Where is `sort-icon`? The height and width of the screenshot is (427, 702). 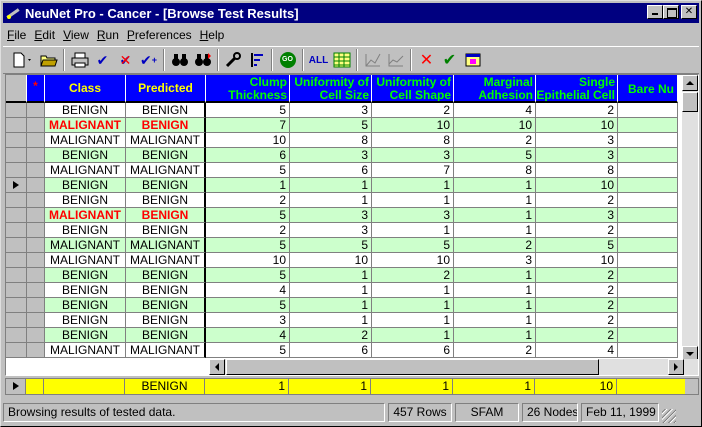
sort-icon is located at coordinates (256, 60).